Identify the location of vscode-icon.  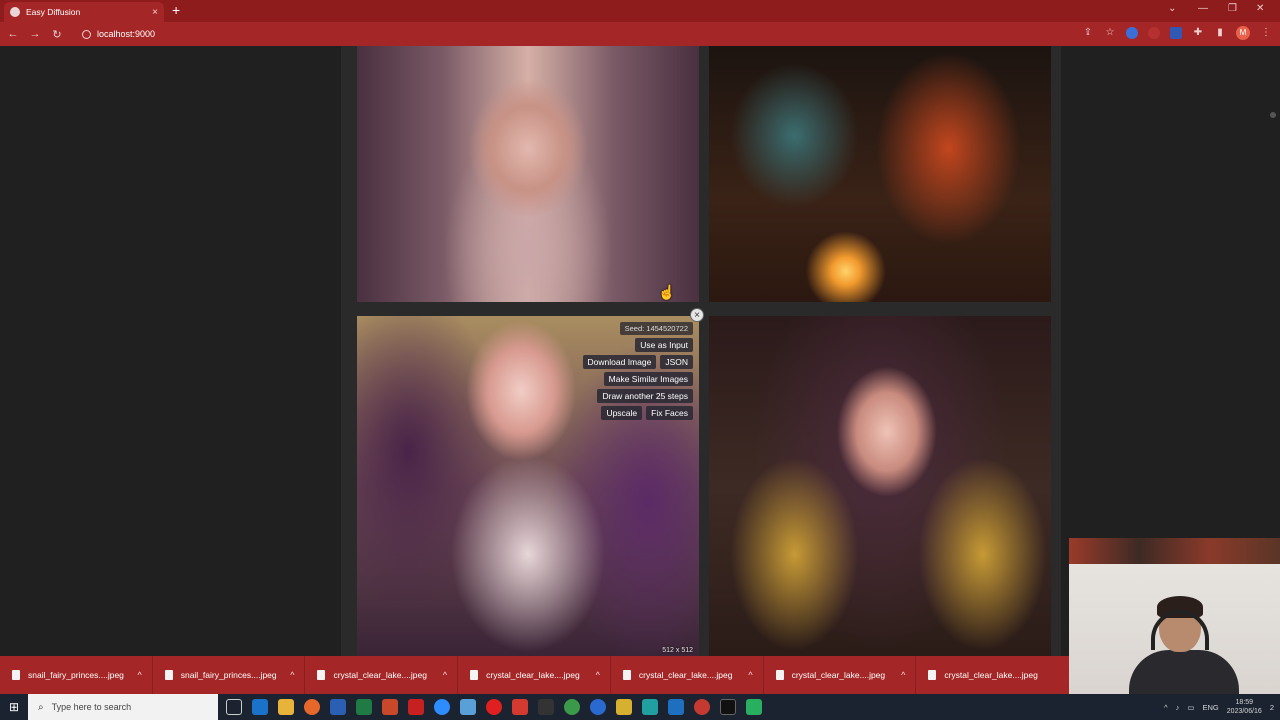
(676, 707).